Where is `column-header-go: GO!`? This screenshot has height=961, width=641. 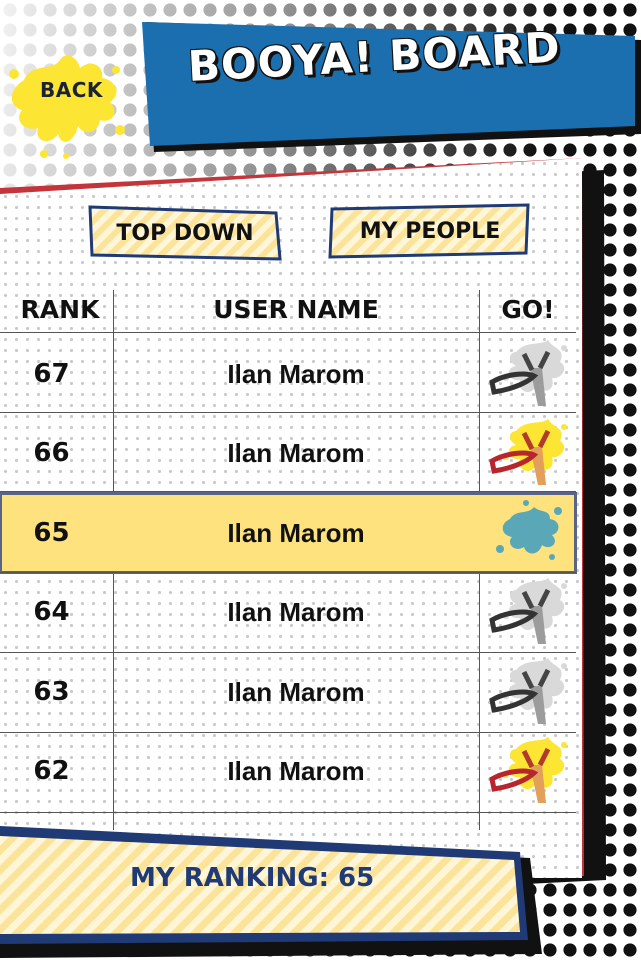
column-header-go: GO! is located at coordinates (528, 309).